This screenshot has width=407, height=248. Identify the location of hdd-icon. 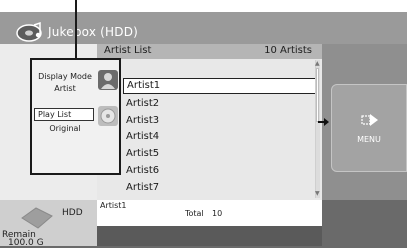
(37, 218).